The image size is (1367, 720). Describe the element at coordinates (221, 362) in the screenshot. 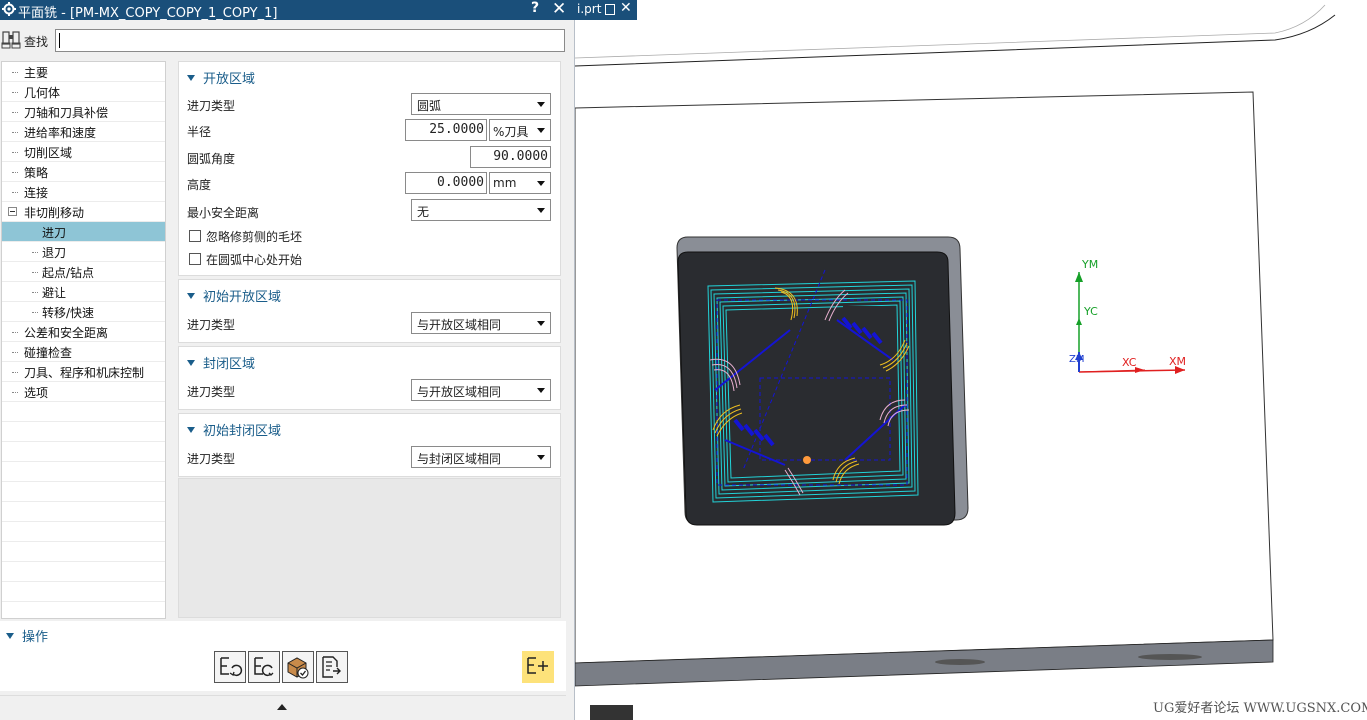

I see `closed-area-header: 封闭区域` at that location.